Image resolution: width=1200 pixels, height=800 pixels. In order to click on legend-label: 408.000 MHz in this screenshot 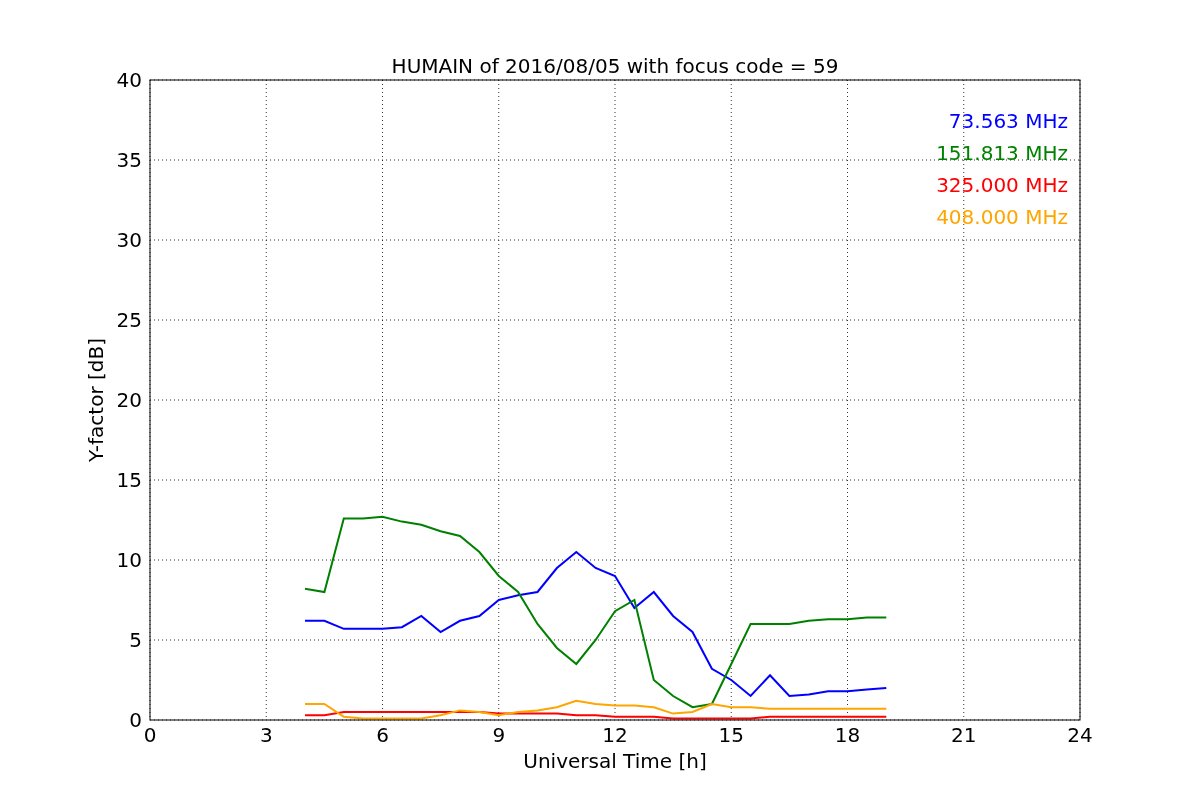, I will do `click(1002, 217)`.